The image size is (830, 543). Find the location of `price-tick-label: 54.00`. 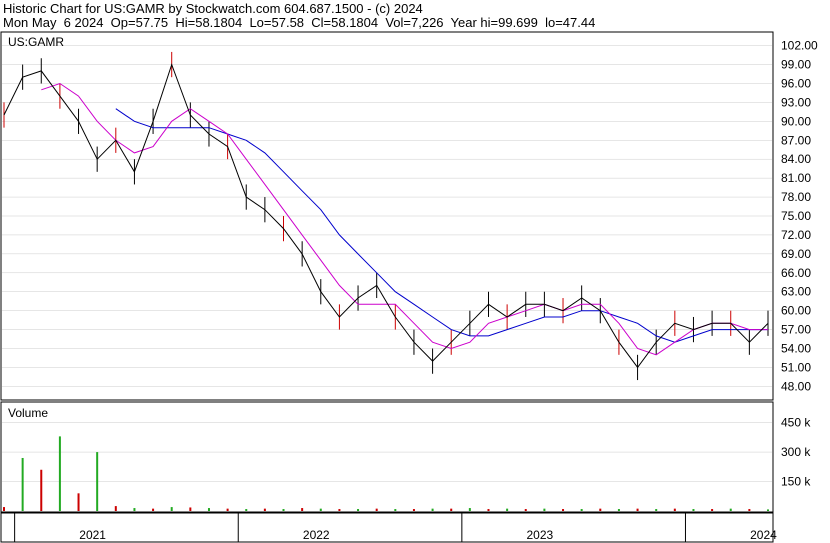

price-tick-label: 54.00 is located at coordinates (796, 349).